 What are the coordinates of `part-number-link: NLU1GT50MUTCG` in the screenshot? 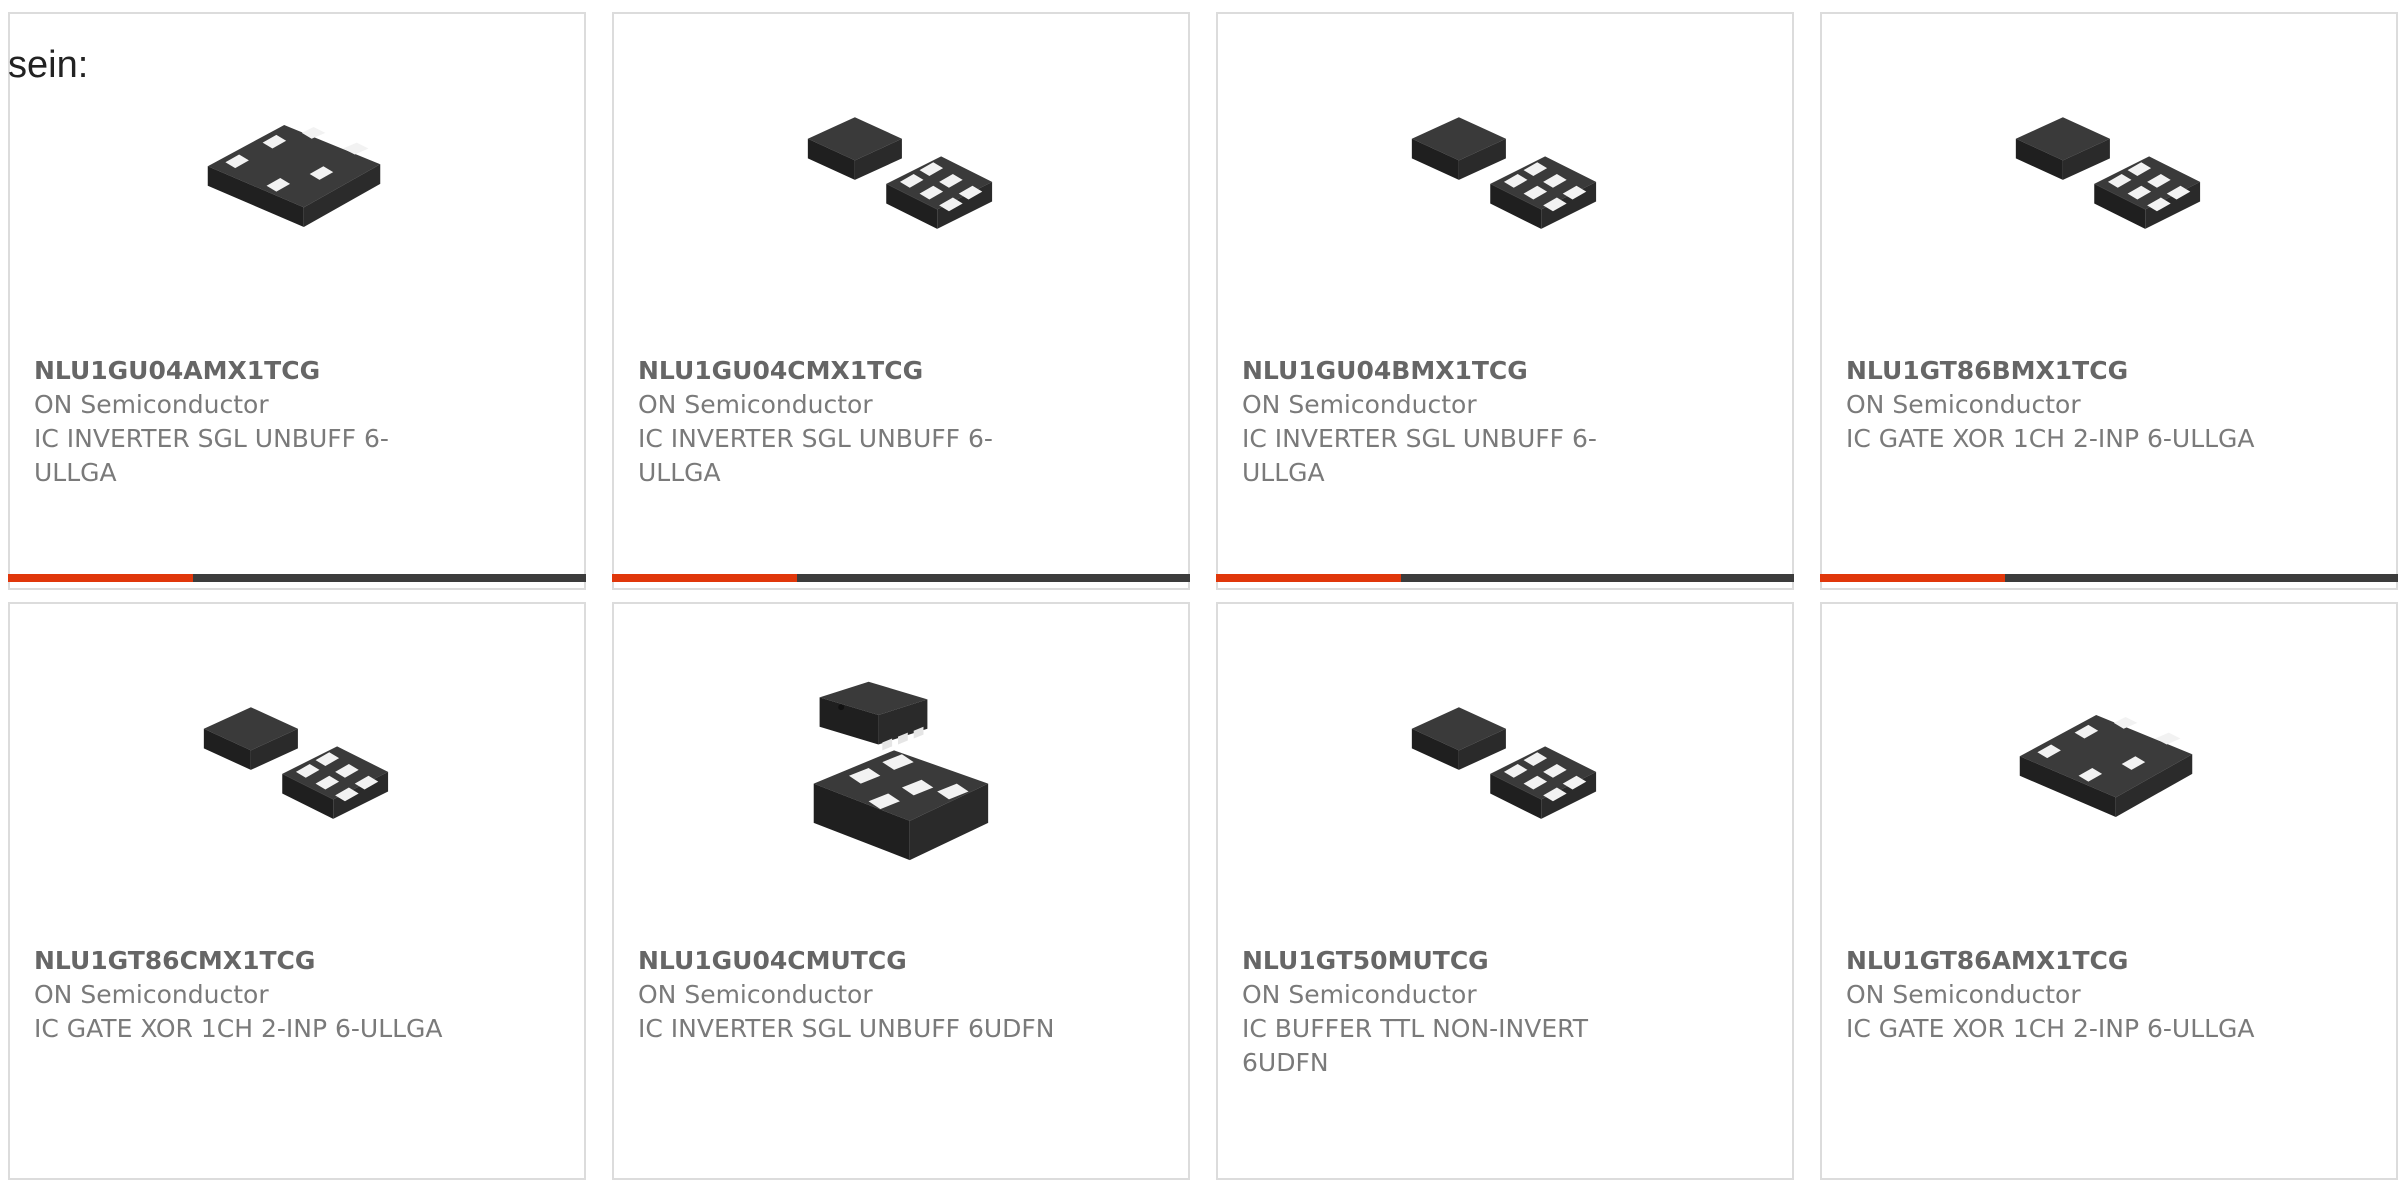 It's located at (1452, 961).